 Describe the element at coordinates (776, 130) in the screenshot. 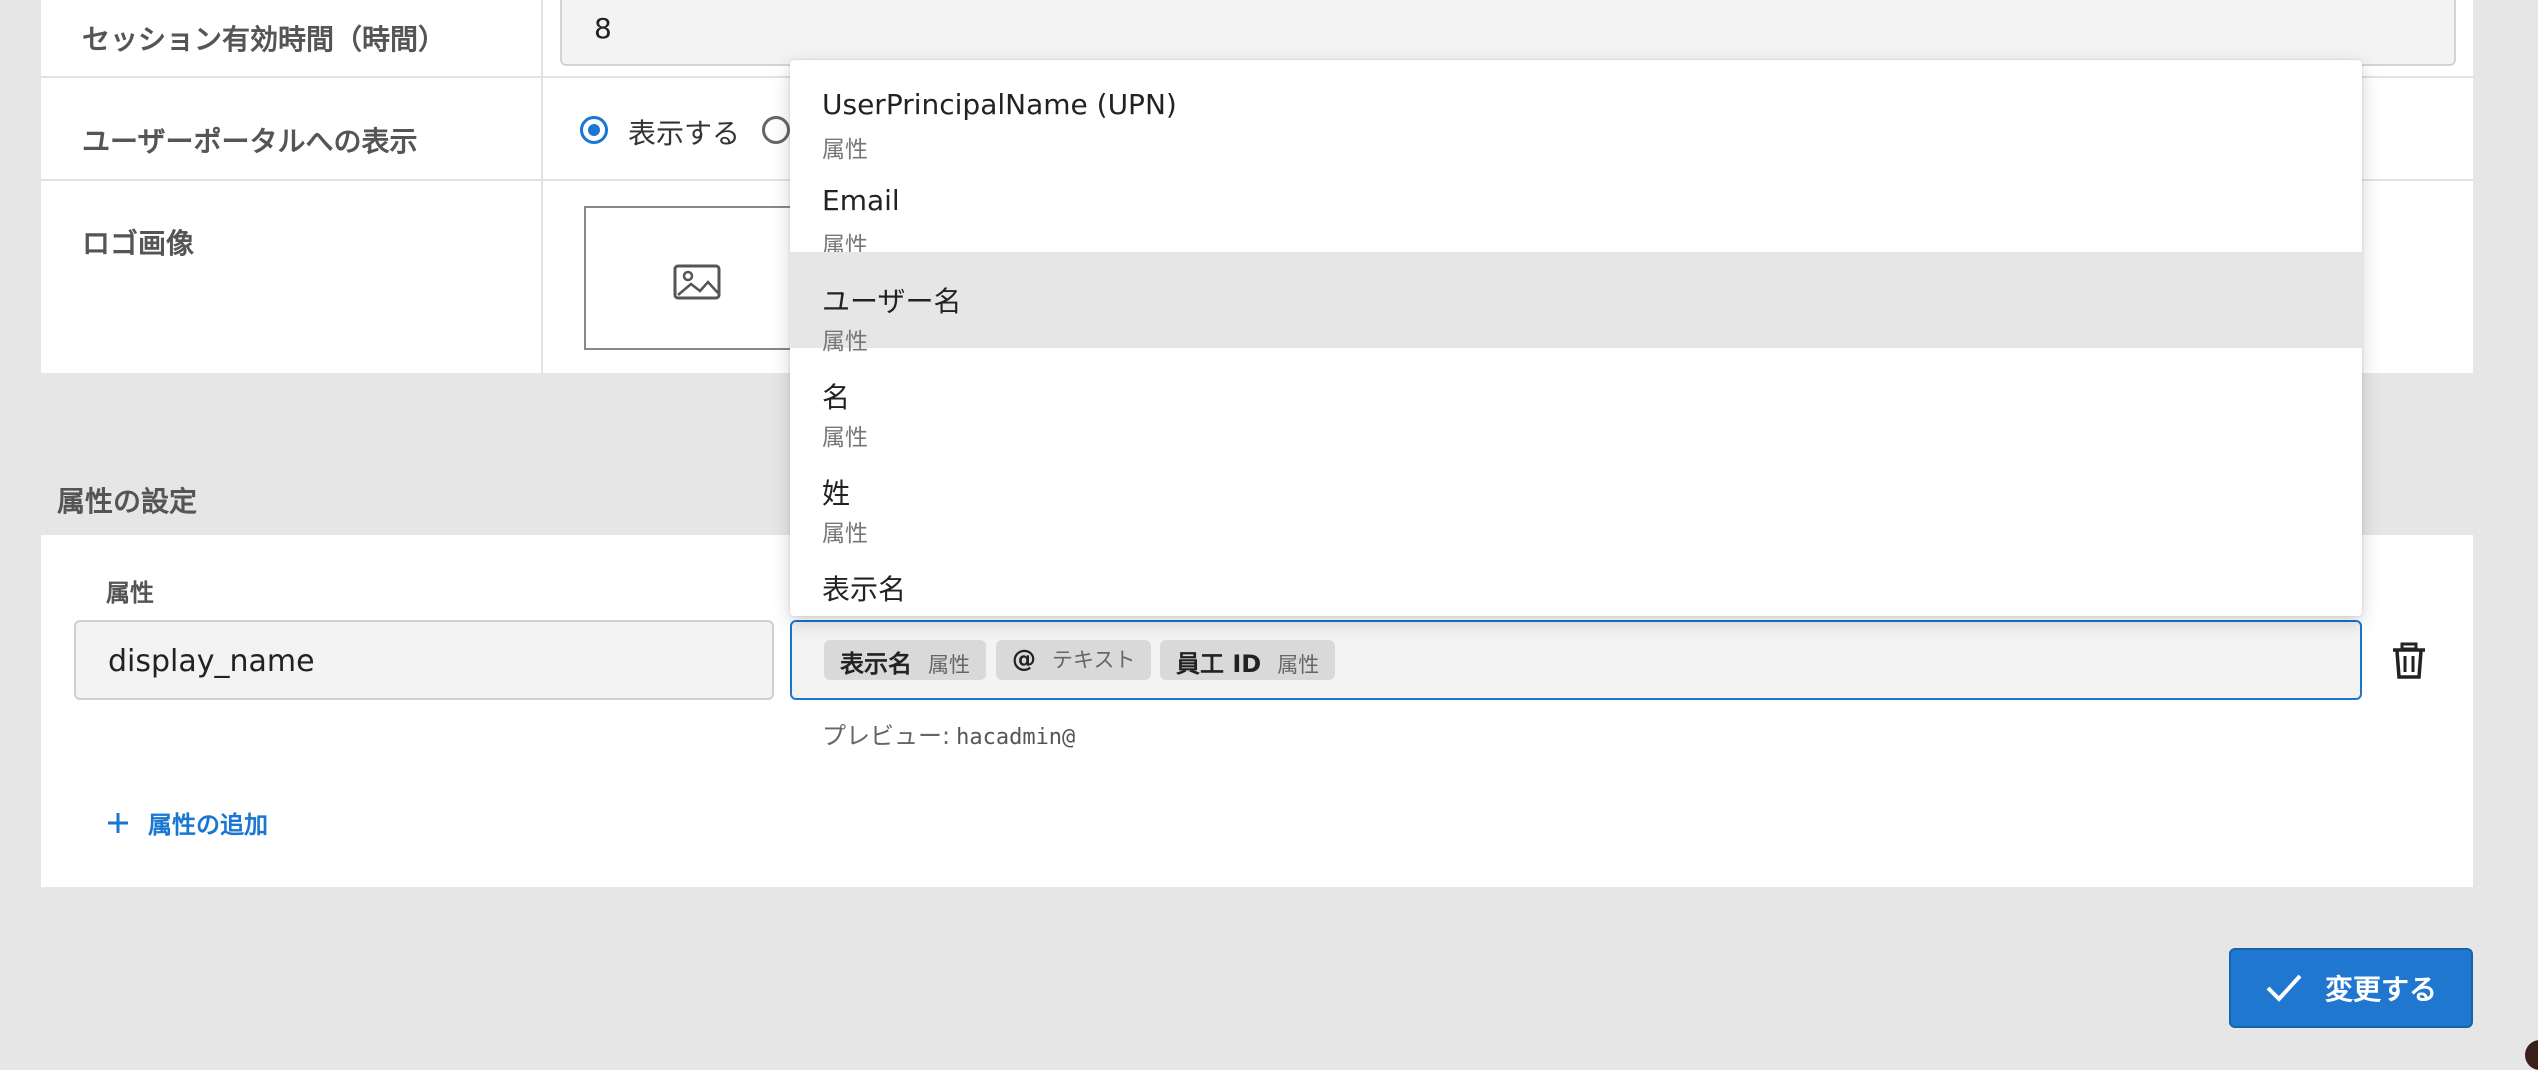

I see `portal-hide-radio` at that location.